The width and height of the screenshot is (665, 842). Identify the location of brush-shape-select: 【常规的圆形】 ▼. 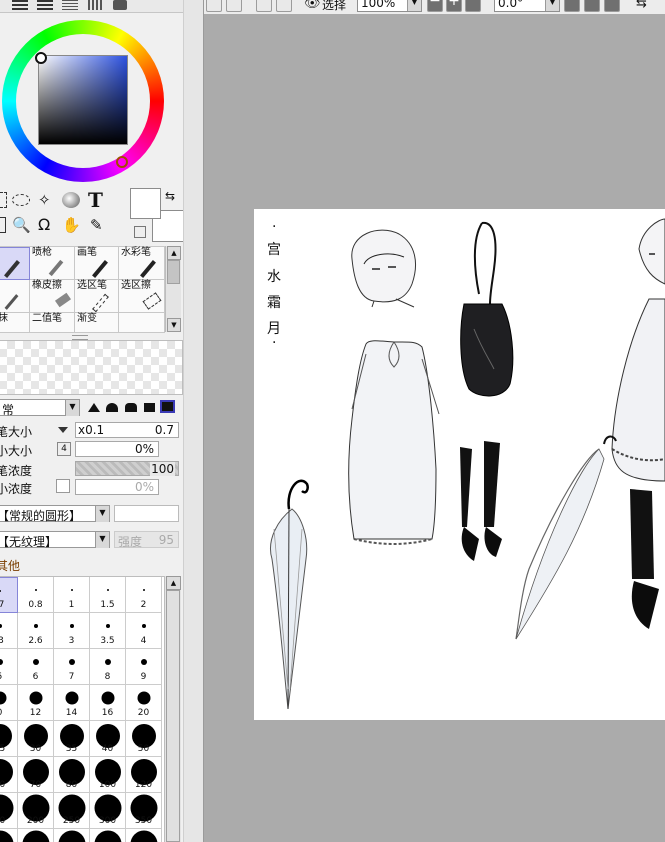
(55, 514).